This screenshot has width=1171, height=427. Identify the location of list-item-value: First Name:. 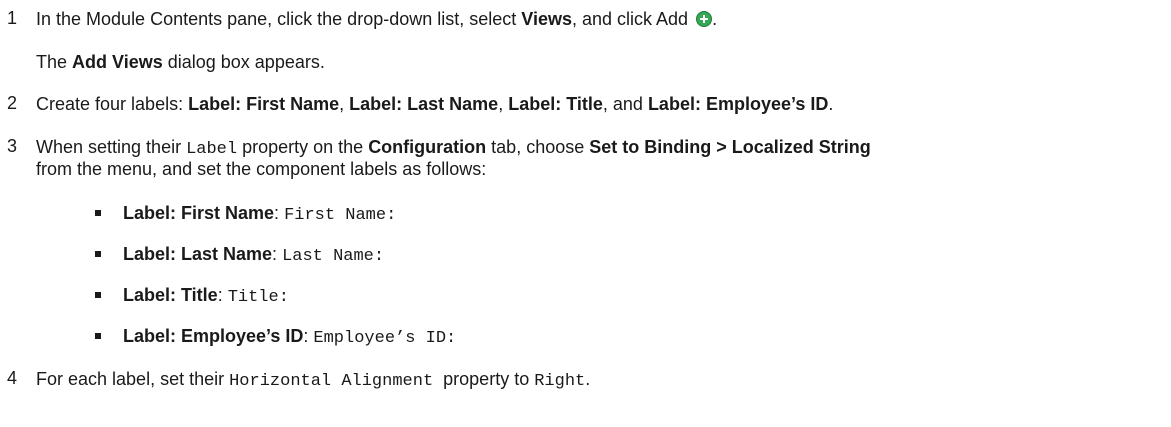
(340, 215).